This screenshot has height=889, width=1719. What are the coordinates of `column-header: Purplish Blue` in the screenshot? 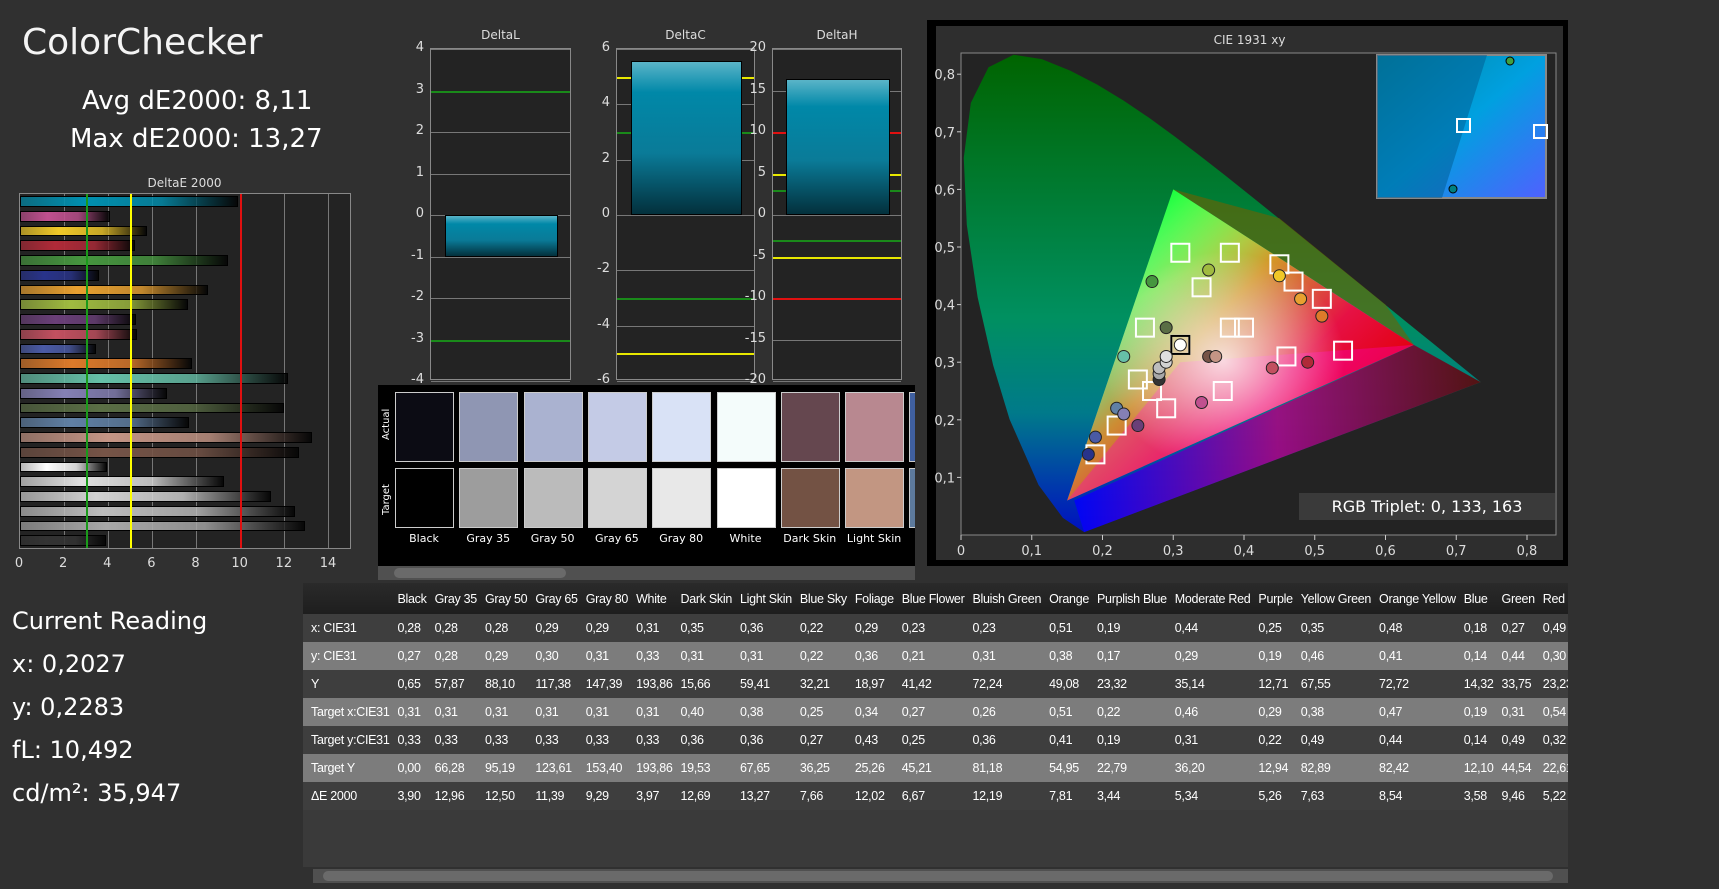 It's located at (1133, 598).